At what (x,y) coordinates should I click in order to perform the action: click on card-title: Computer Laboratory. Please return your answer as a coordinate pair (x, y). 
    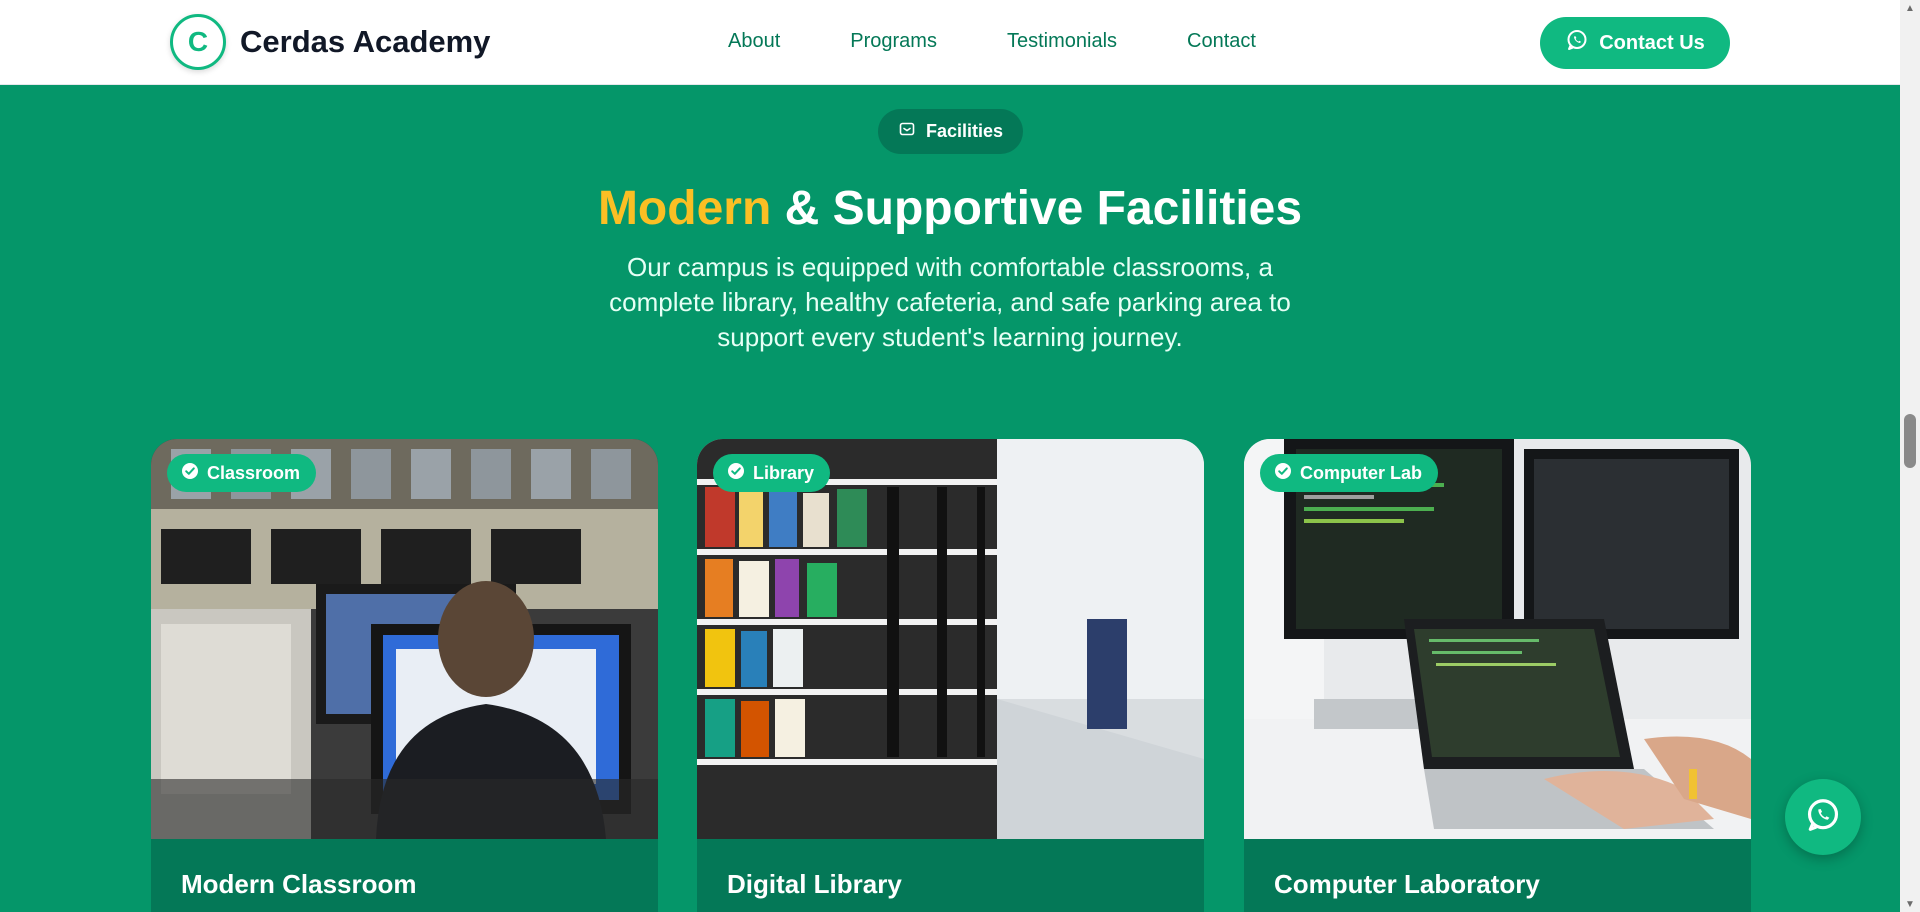
    Looking at the image, I should click on (1407, 884).